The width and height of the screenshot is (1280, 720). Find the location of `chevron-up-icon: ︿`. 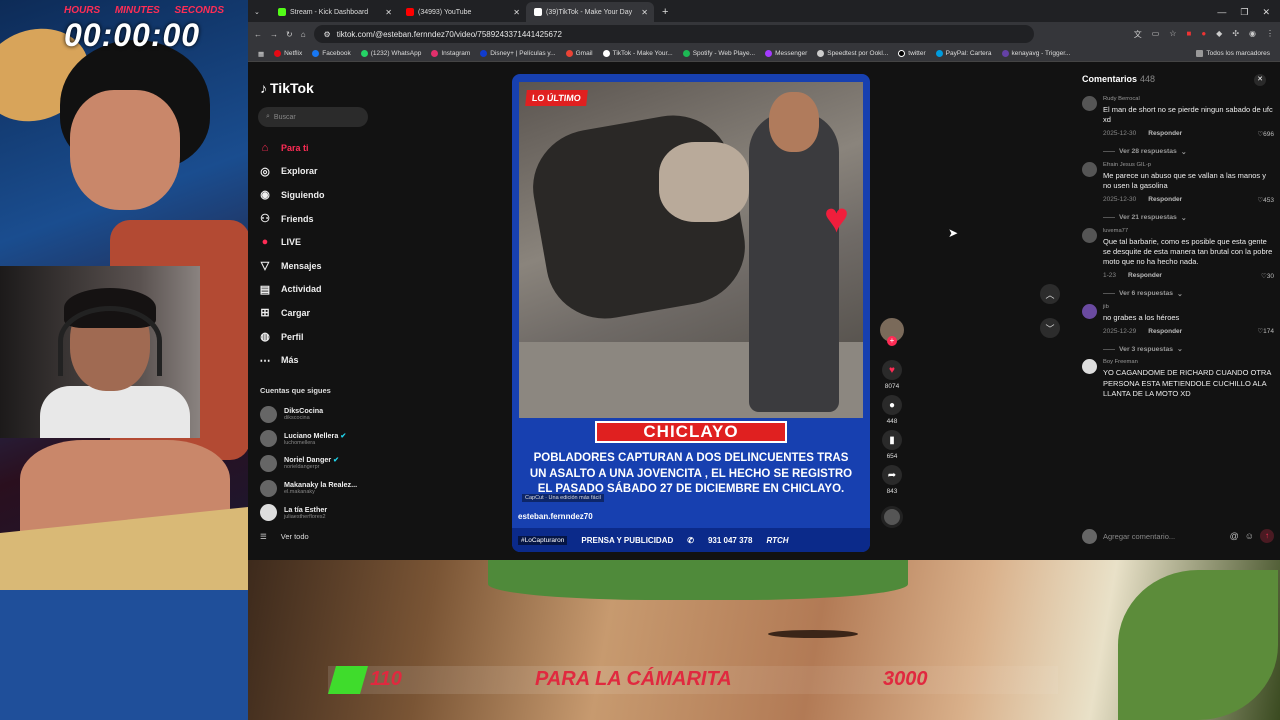

chevron-up-icon: ︿ is located at coordinates (1050, 294).